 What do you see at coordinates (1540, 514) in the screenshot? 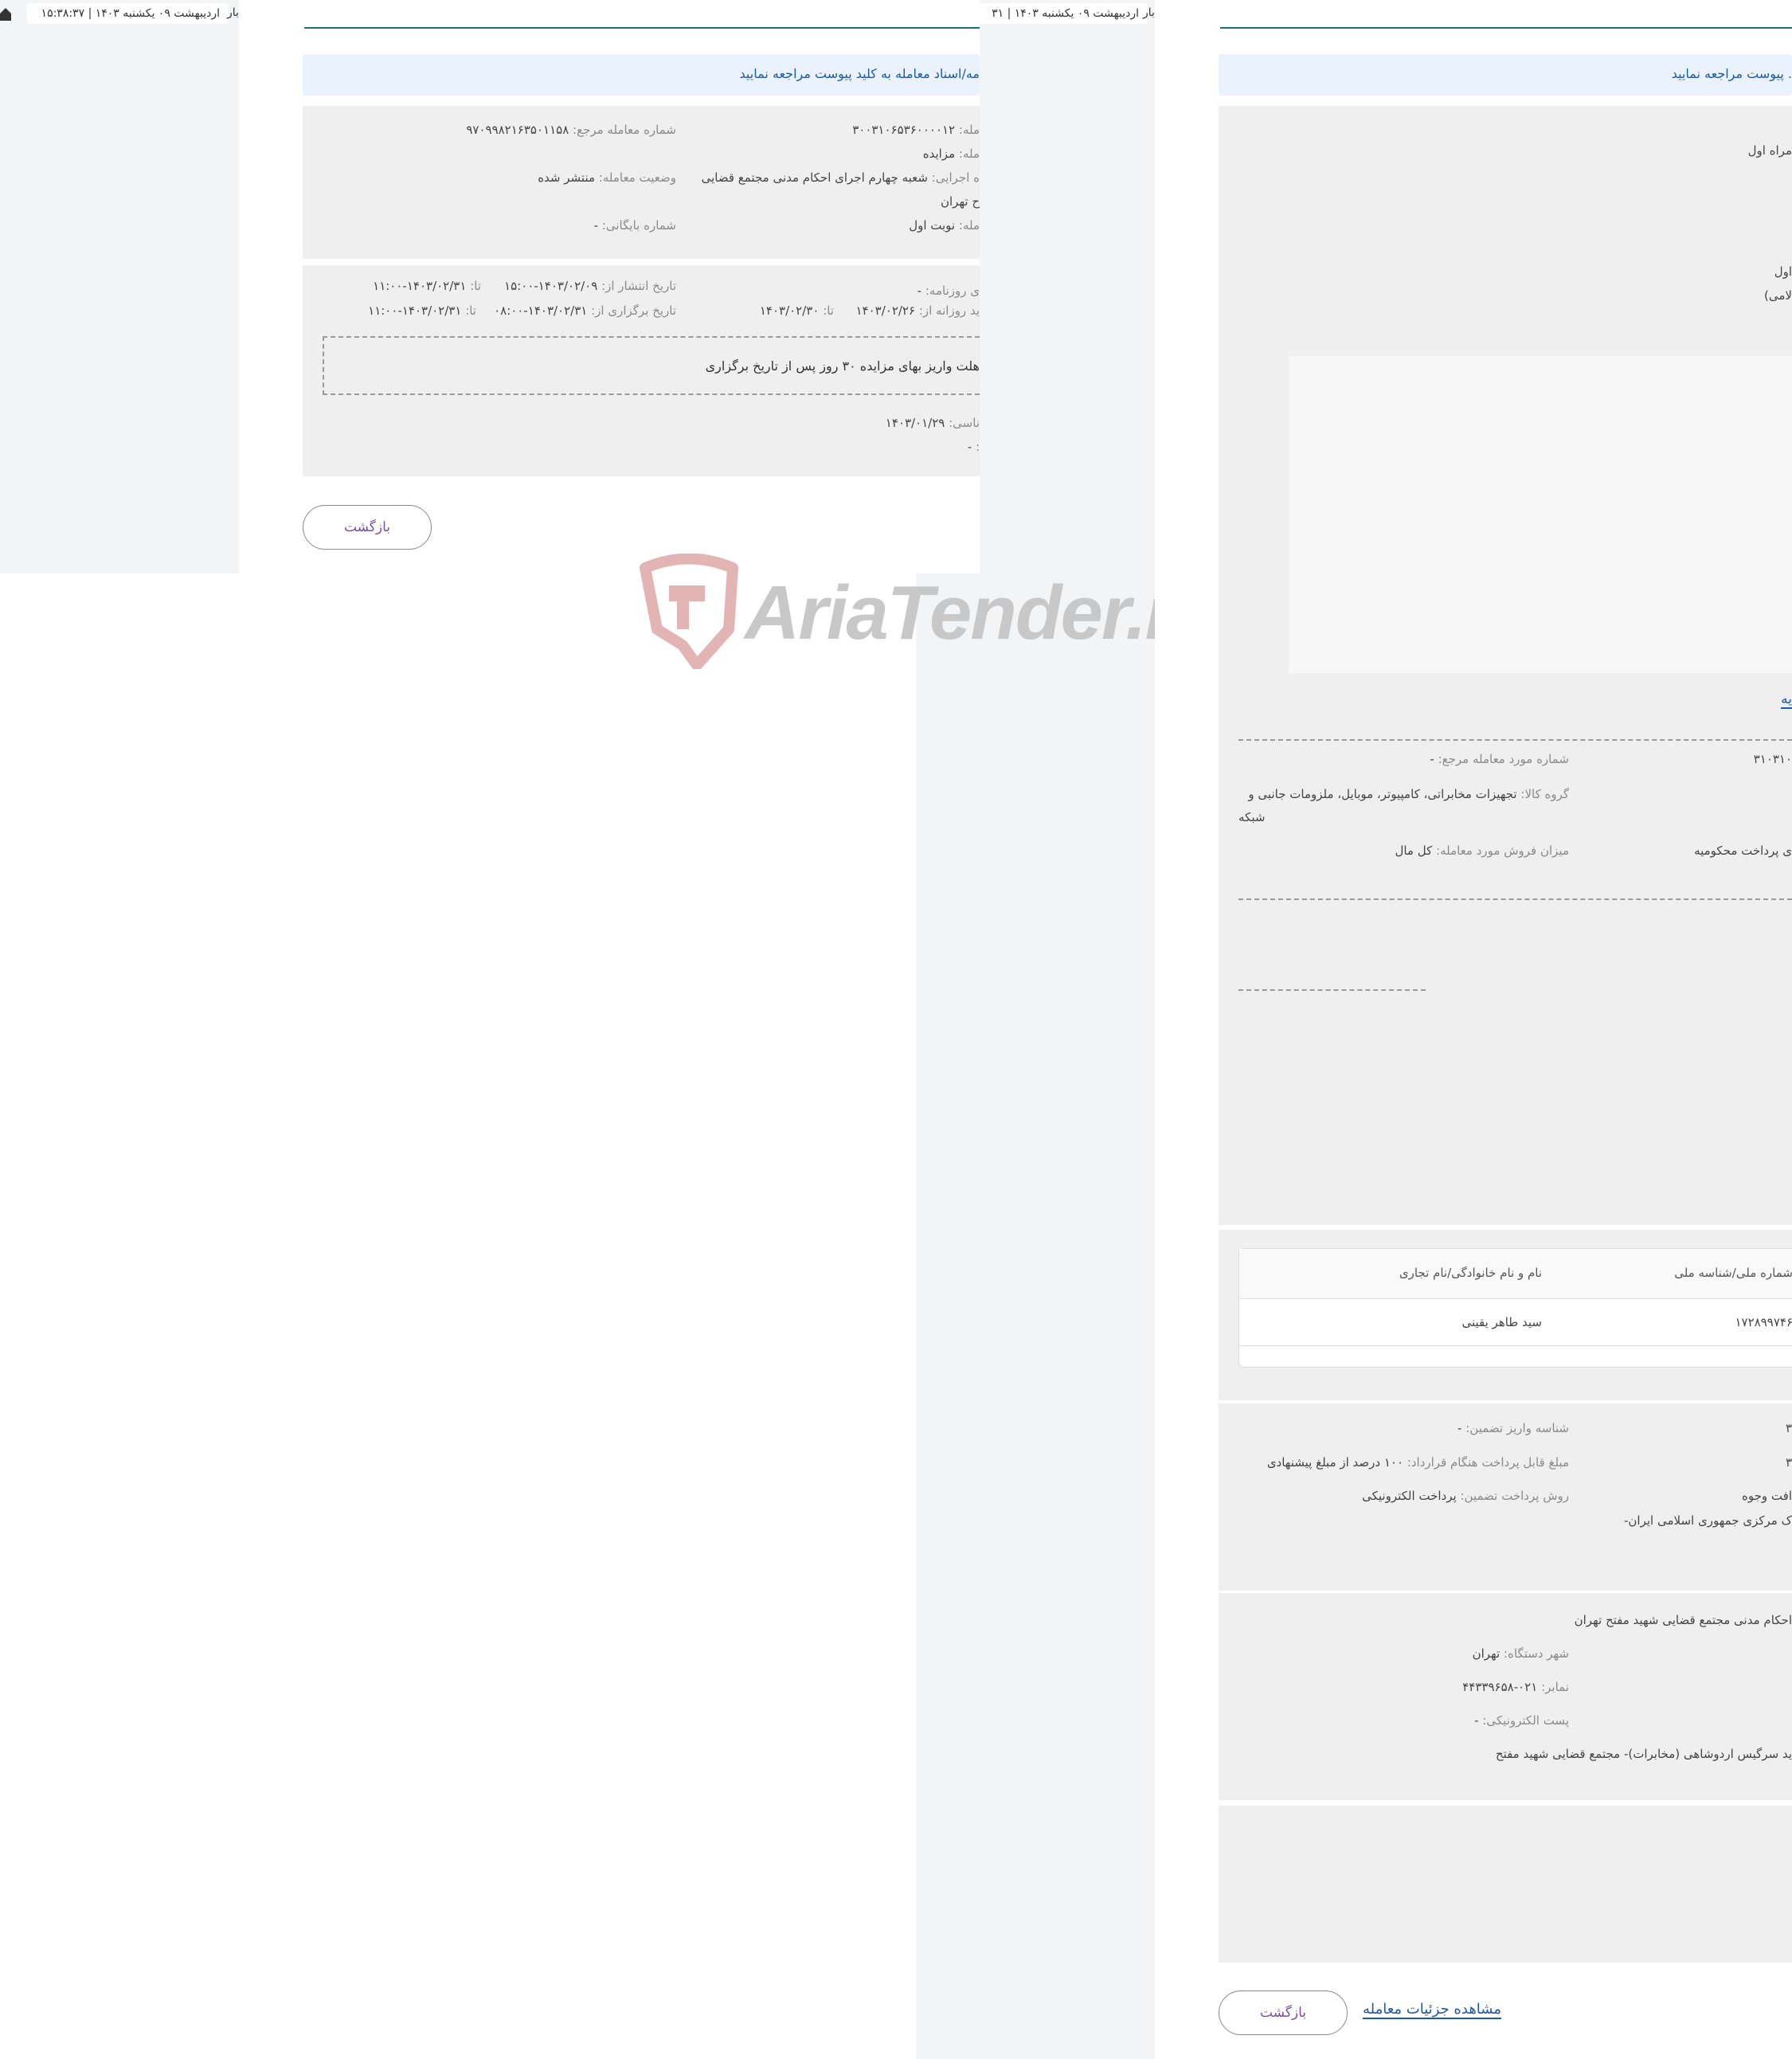
I see `screen3-preview-box` at bounding box center [1540, 514].